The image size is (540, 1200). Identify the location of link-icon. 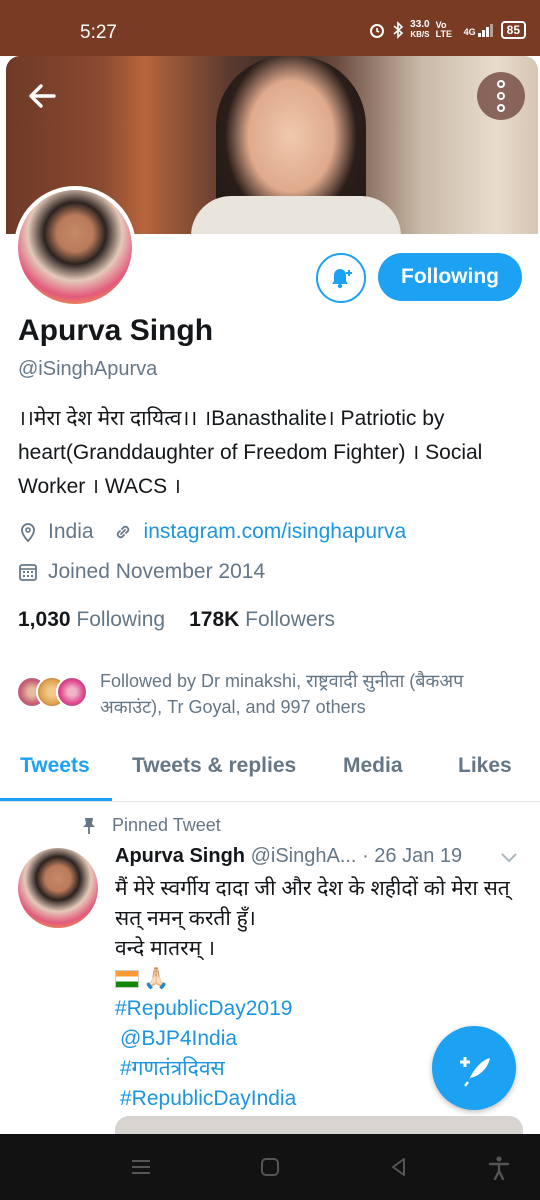
(122, 532).